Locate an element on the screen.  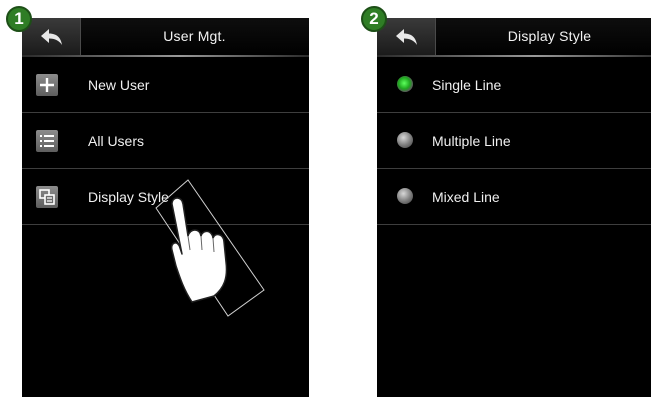
option-label: Single Line is located at coordinates (467, 84).